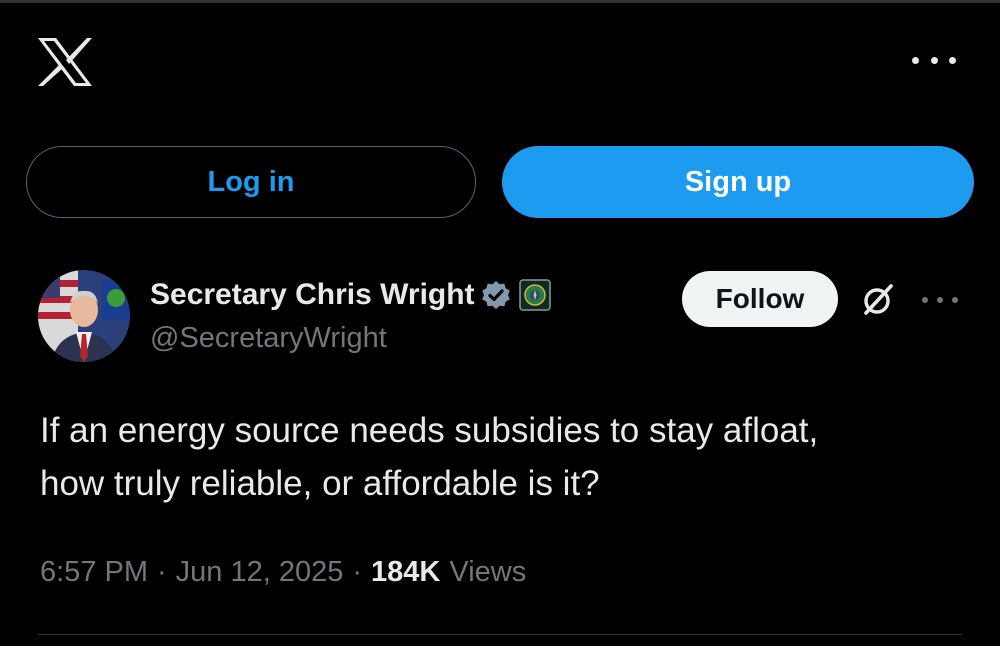  Describe the element at coordinates (934, 60) in the screenshot. I see `more-options-icon` at that location.